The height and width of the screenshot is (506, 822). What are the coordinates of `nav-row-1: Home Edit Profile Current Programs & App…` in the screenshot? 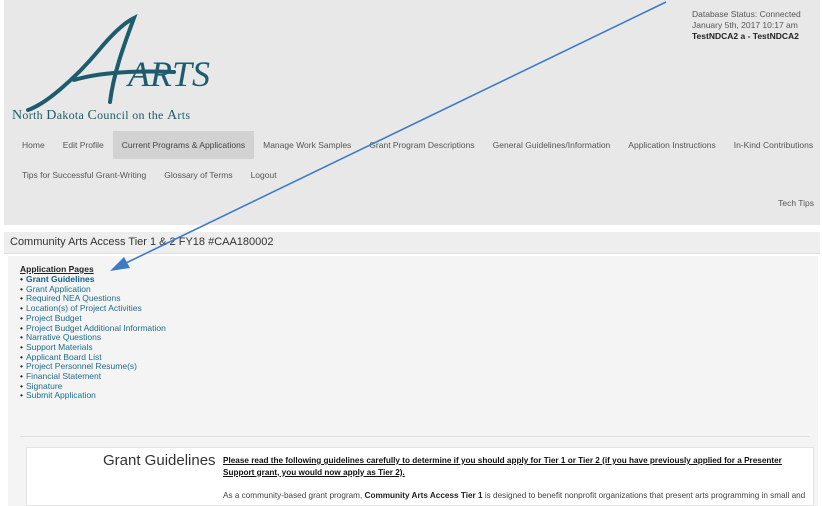 It's located at (422, 145).